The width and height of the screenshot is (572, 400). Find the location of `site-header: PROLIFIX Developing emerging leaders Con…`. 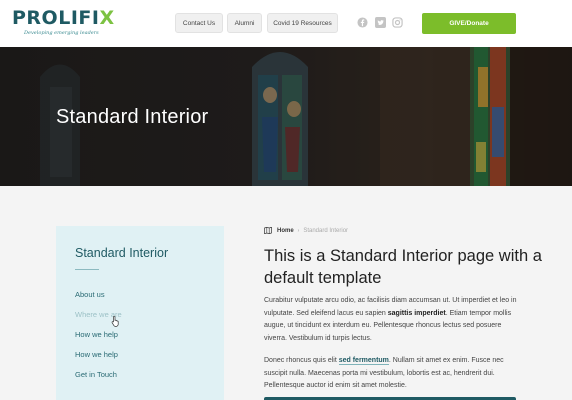

site-header: PROLIFIX Developing emerging leaders Con… is located at coordinates (286, 23).